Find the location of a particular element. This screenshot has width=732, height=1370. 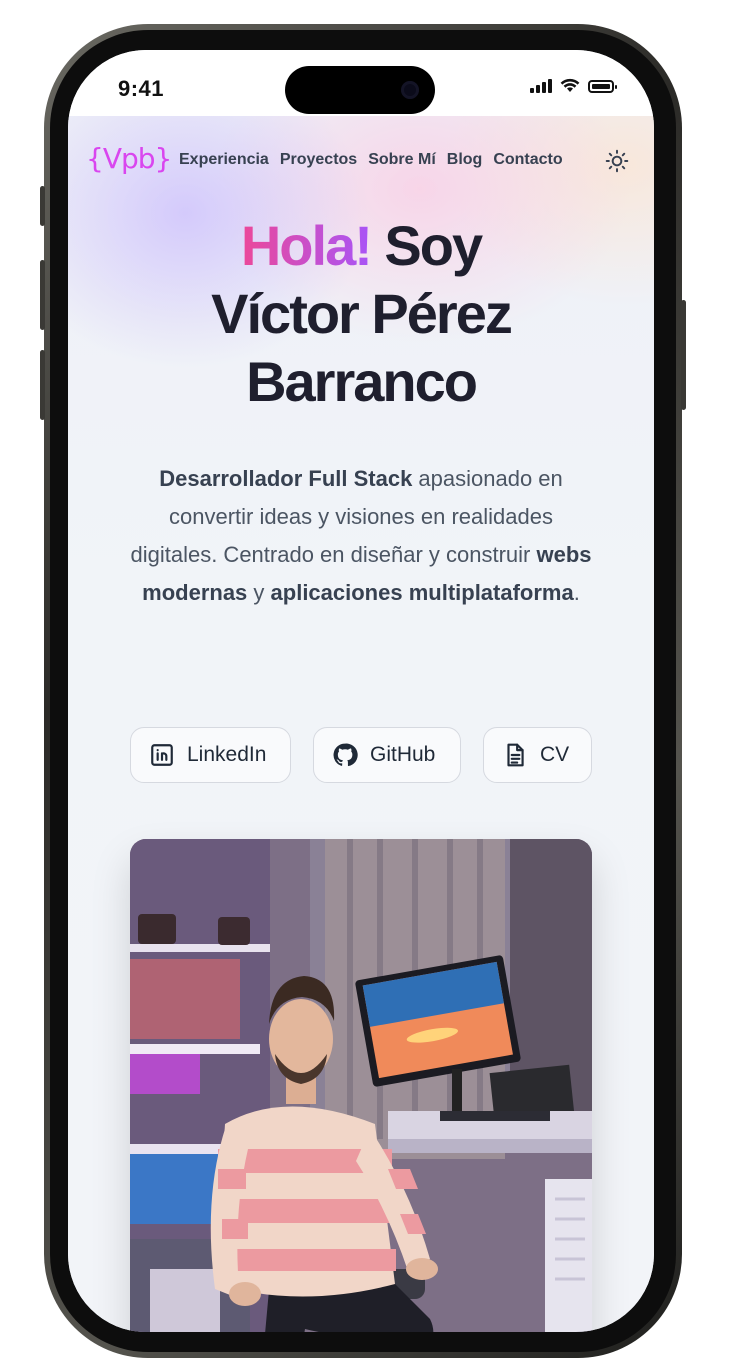

linkedin-label: LinkedIn is located at coordinates (227, 754).